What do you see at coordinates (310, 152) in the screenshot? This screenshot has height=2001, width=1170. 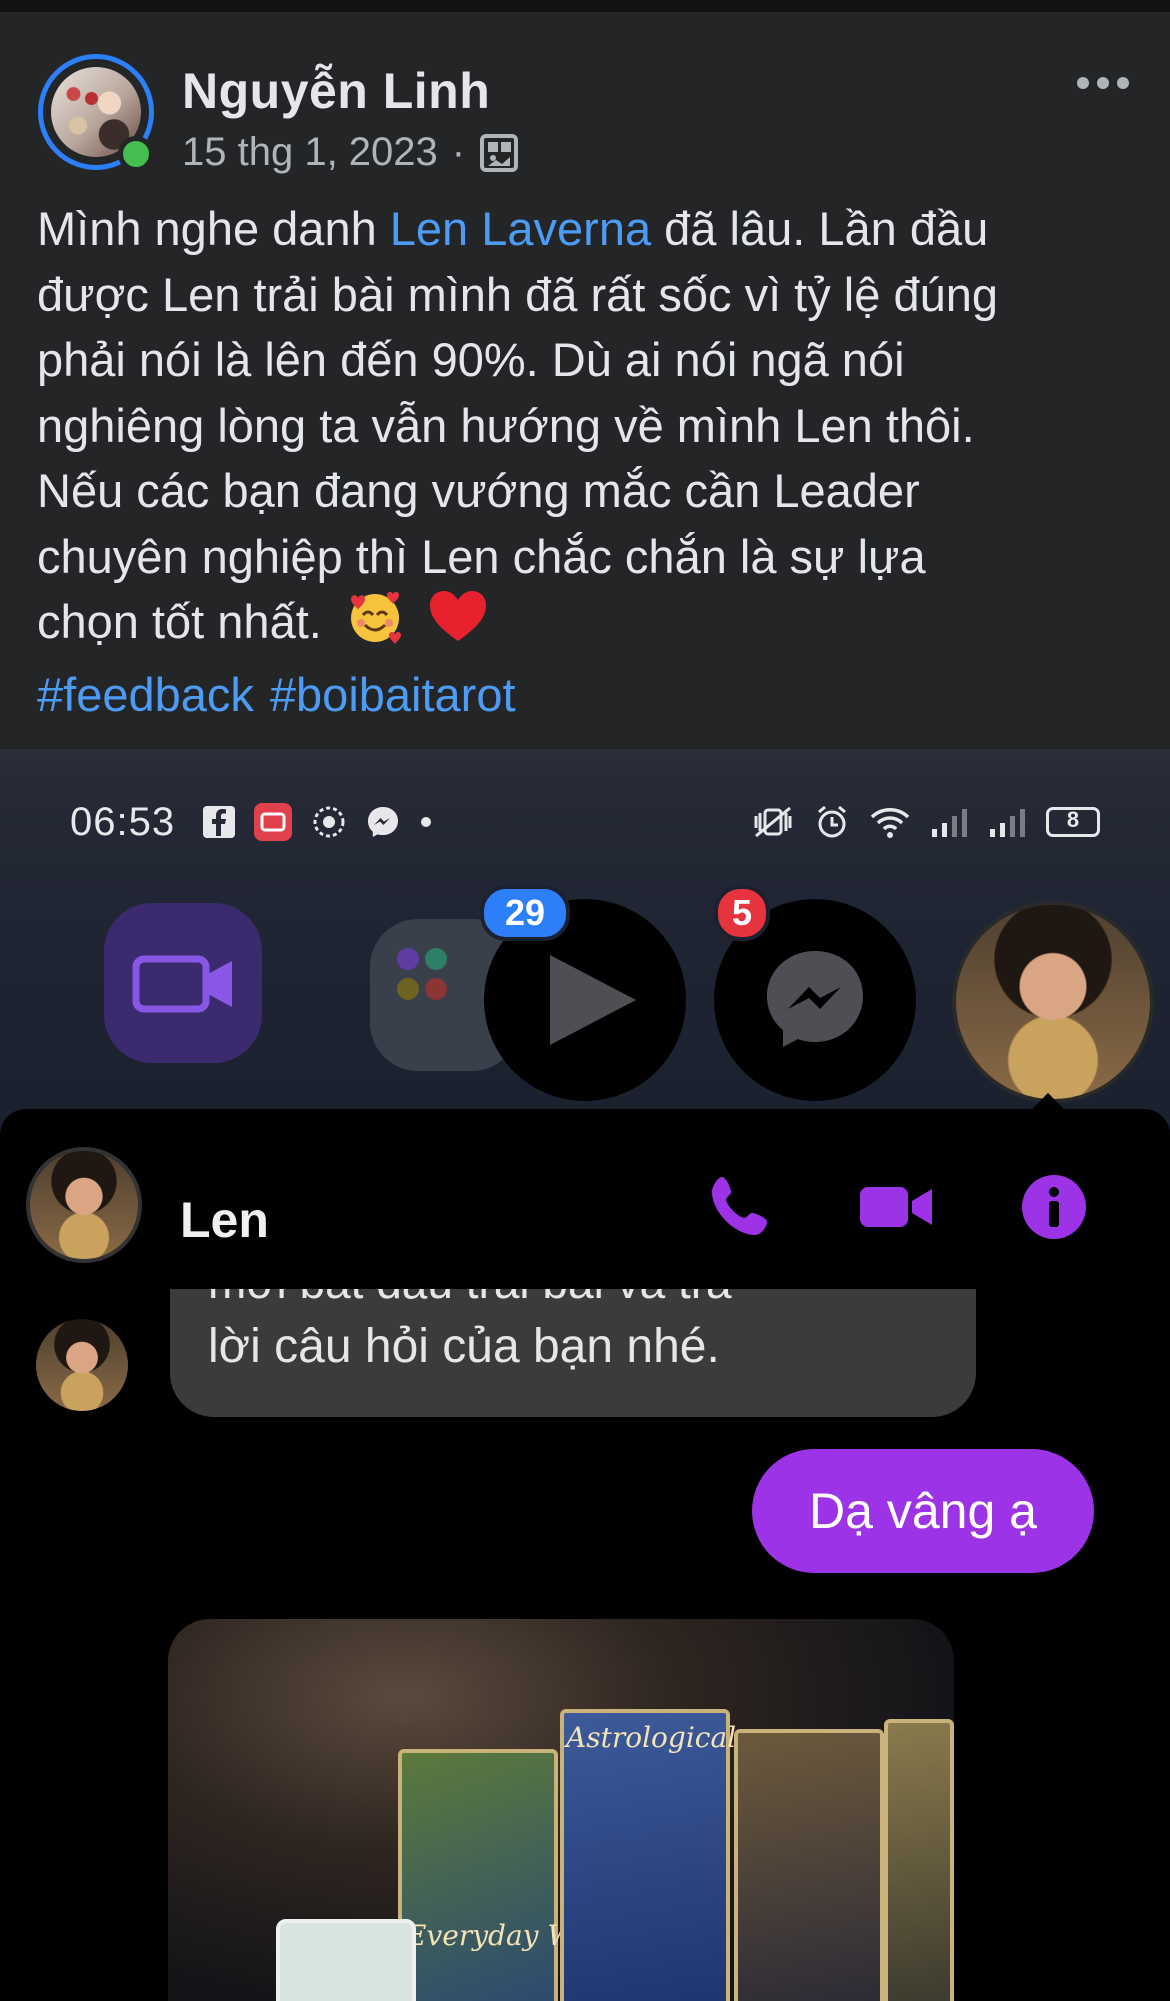 I see `post-date: 15 thg 1, 2023` at bounding box center [310, 152].